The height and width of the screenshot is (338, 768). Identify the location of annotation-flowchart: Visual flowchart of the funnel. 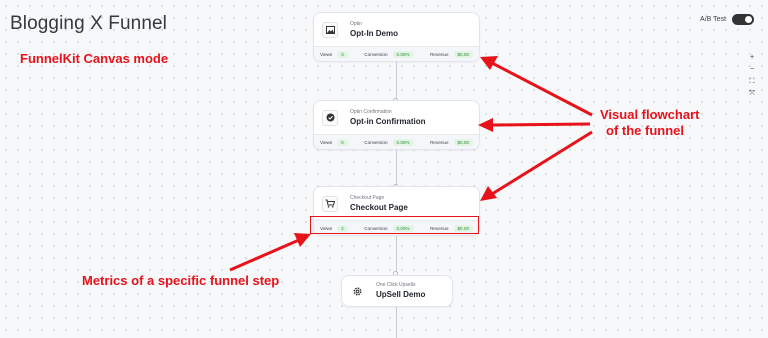
(649, 123).